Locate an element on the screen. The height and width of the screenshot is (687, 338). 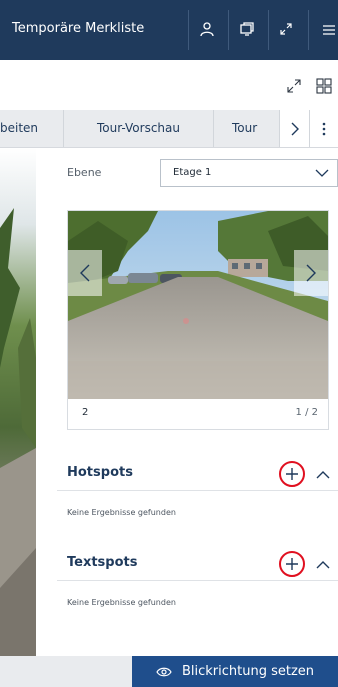
tab-tour-vorschau: Tour-Vorschau is located at coordinates (139, 128).